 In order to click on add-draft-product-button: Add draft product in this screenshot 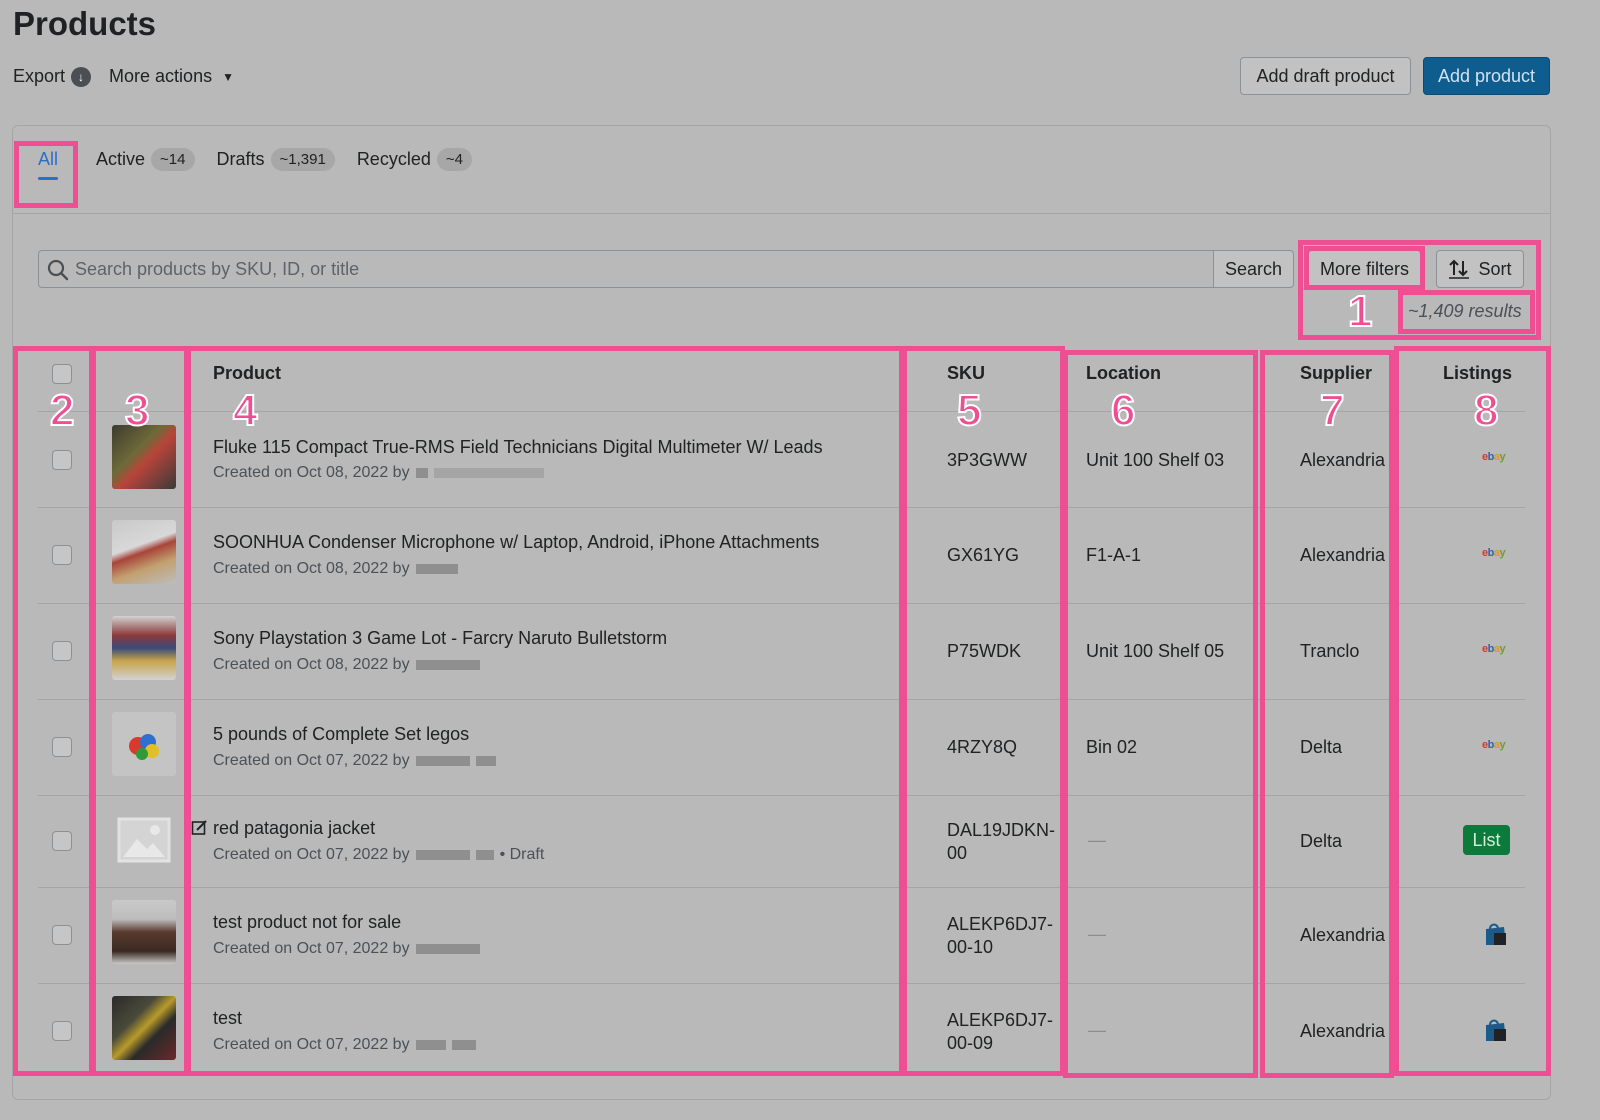, I will do `click(1325, 76)`.